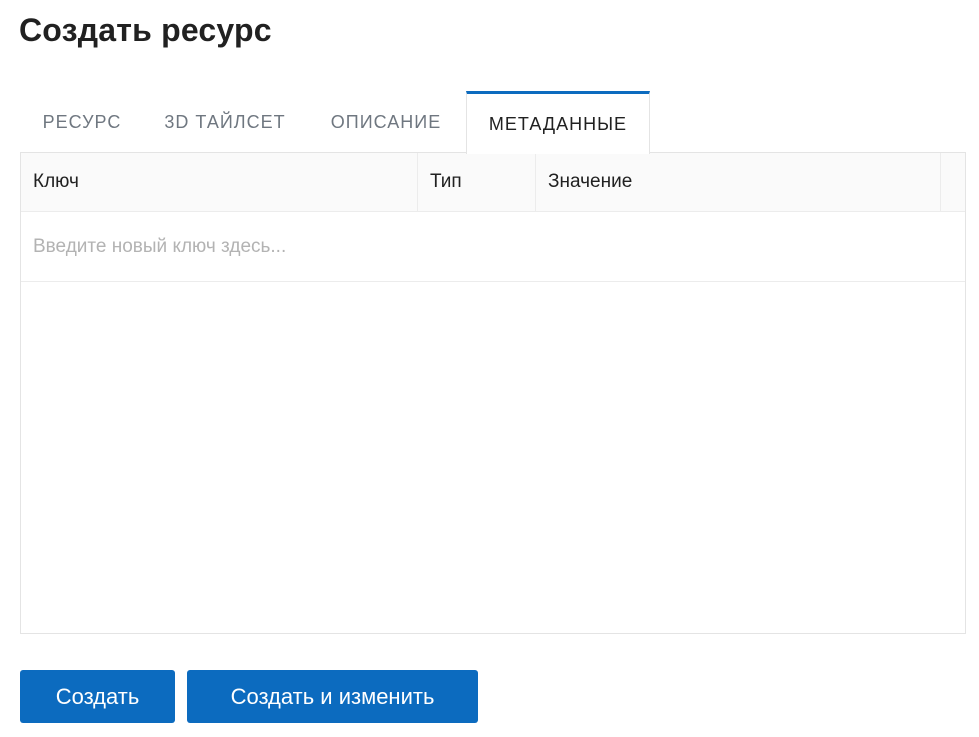 This screenshot has height=737, width=979. I want to click on tab-3d-tileset: 3D ТАЙЛСЕТ, so click(225, 122).